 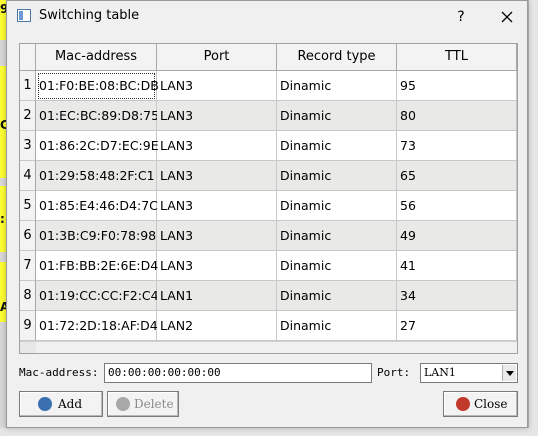 What do you see at coordinates (461, 17) in the screenshot?
I see `help-button: ?` at bounding box center [461, 17].